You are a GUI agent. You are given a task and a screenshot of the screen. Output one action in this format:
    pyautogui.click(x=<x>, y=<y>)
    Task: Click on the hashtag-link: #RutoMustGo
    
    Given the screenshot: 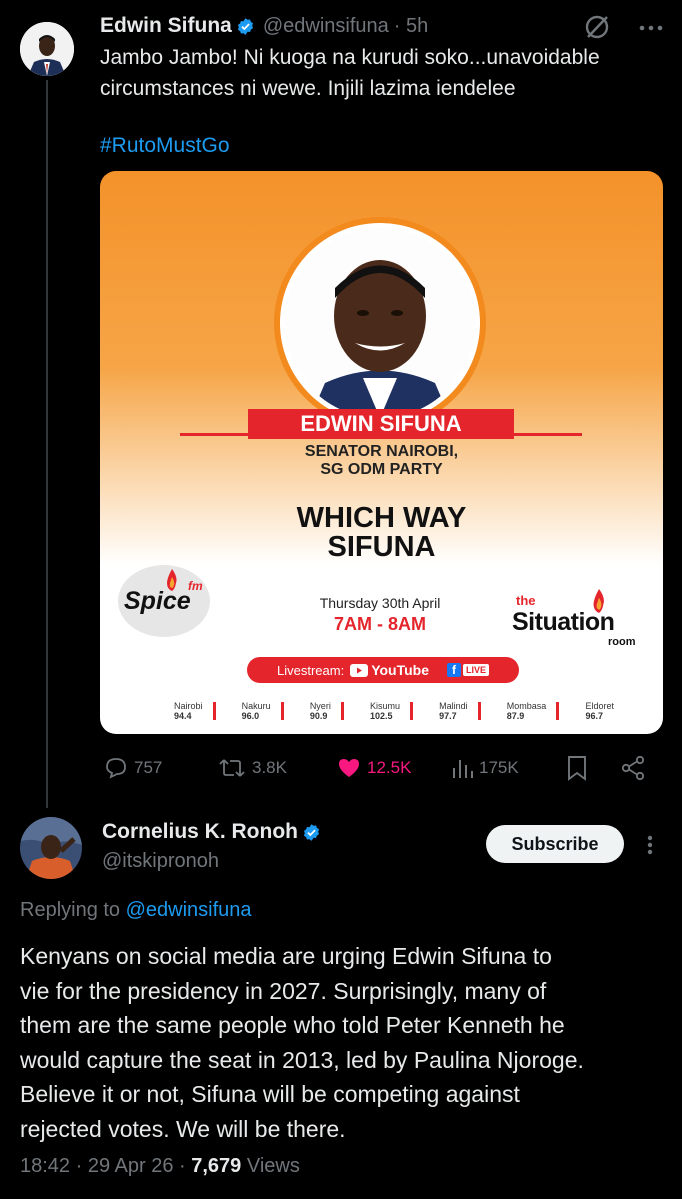 What is the action you would take?
    pyautogui.click(x=165, y=145)
    